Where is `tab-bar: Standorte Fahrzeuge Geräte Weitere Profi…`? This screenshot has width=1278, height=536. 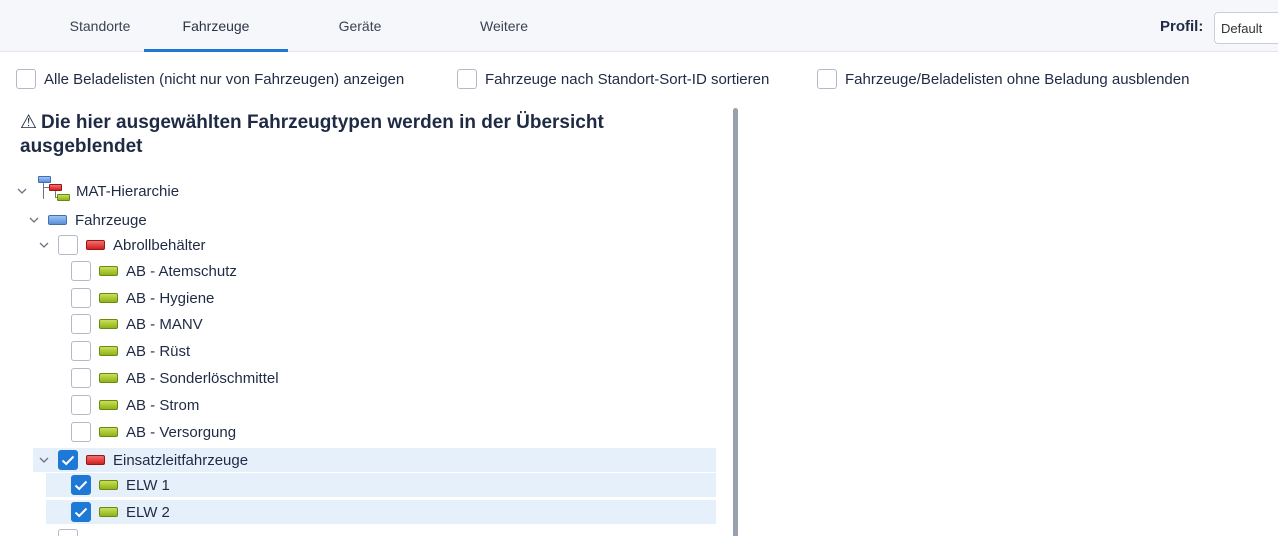
tab-bar: Standorte Fahrzeuge Geräte Weitere Profi… is located at coordinates (639, 26).